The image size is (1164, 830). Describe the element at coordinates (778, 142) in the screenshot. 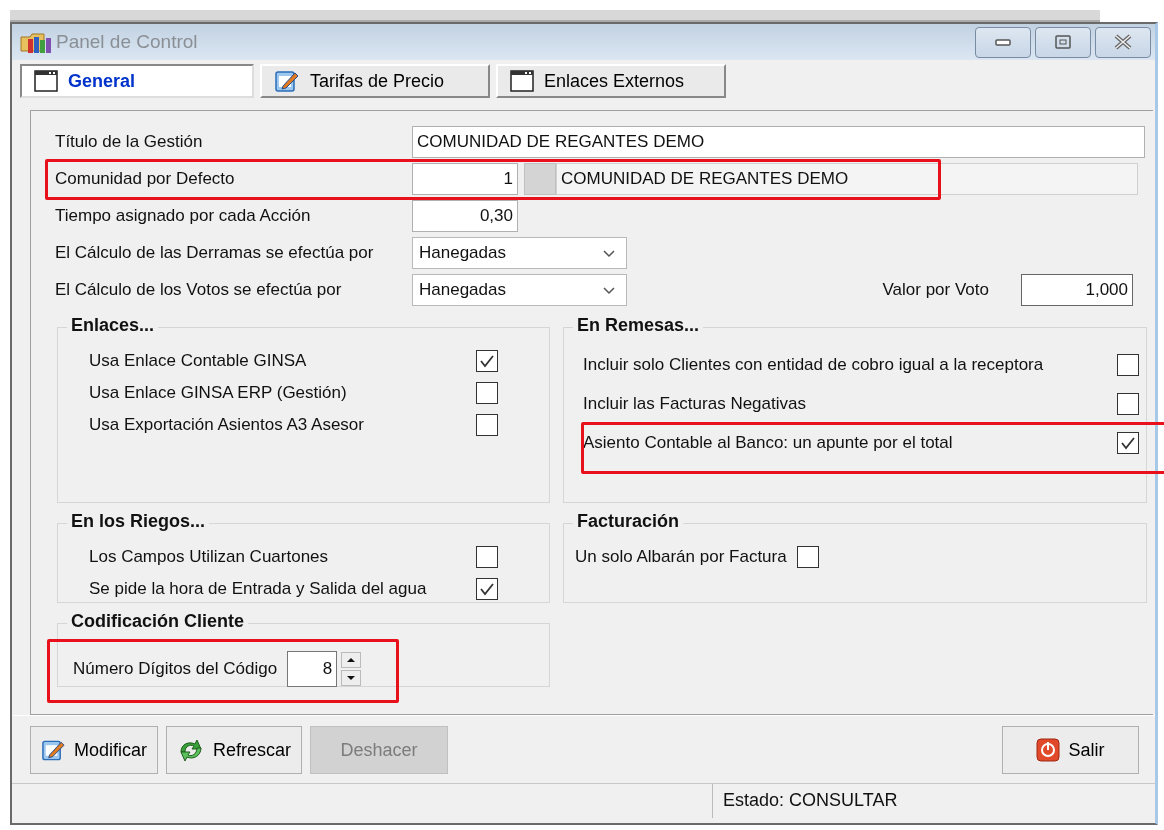

I see `text-field: COMUNIDAD DE REGANTES DEMO` at that location.